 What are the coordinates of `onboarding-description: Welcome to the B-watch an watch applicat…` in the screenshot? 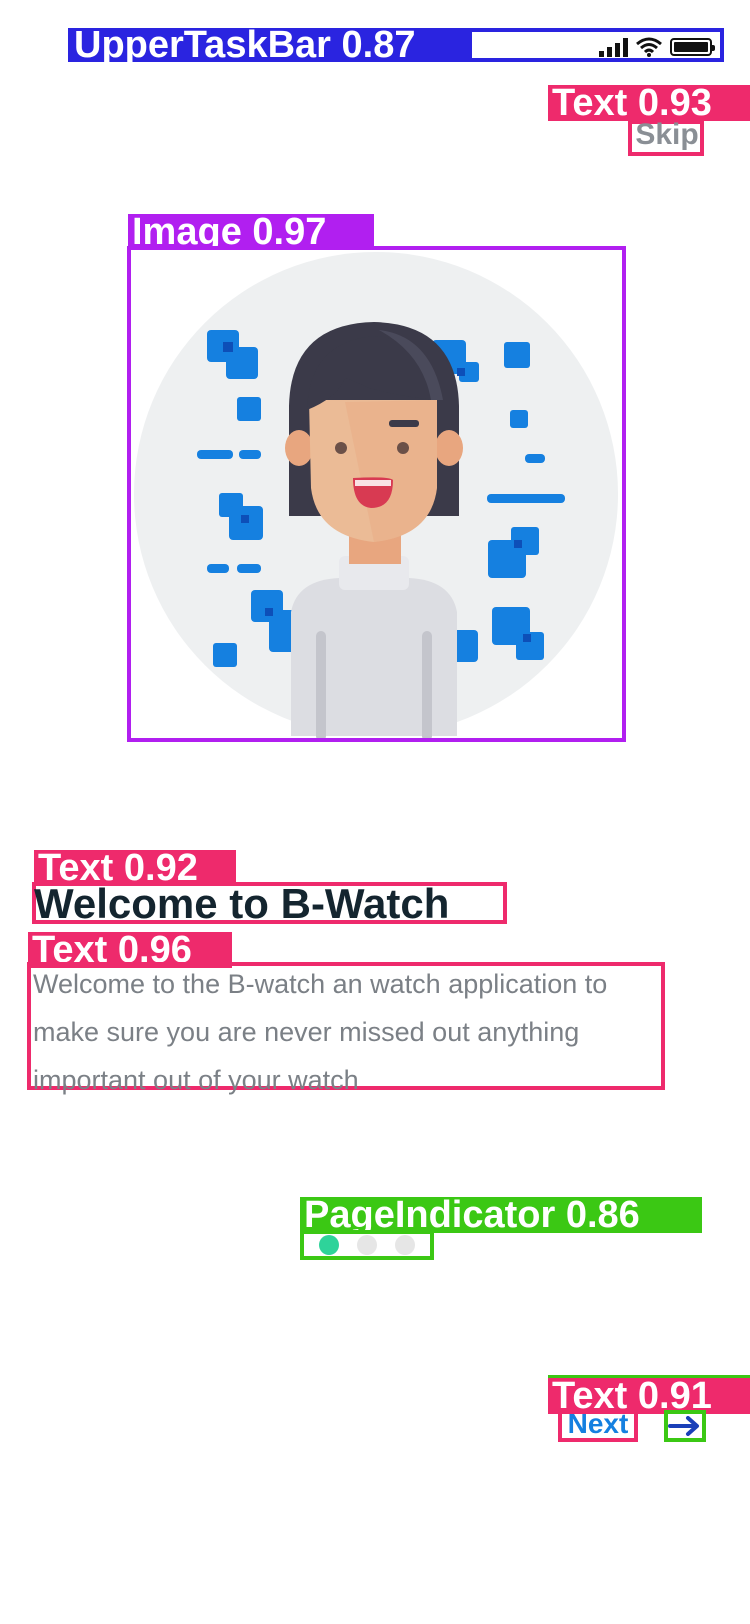 It's located at (320, 1032).